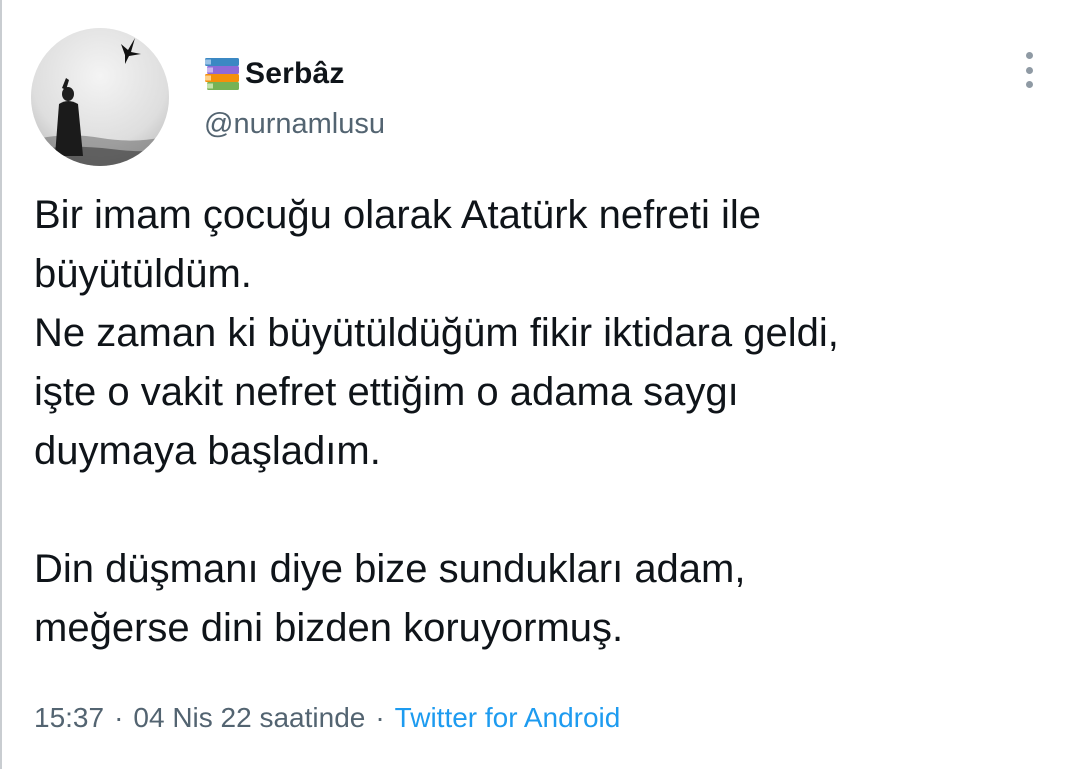 This screenshot has width=1080, height=769. I want to click on display-name: Serbâz, so click(295, 74).